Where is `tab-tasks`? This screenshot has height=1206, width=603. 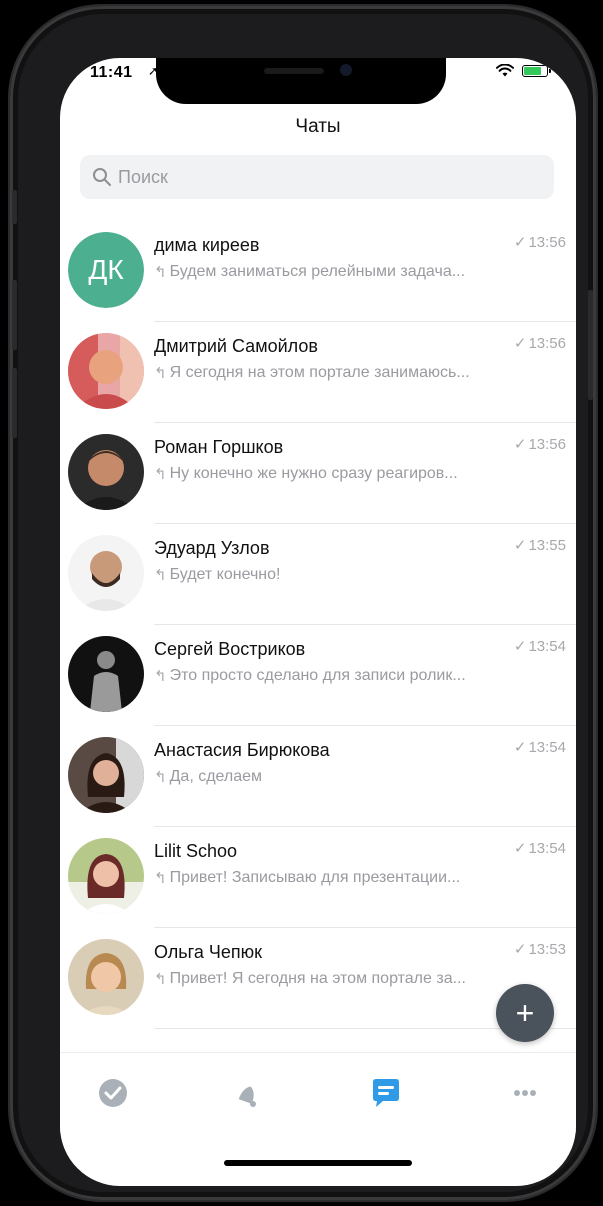
tab-tasks is located at coordinates (113, 1093).